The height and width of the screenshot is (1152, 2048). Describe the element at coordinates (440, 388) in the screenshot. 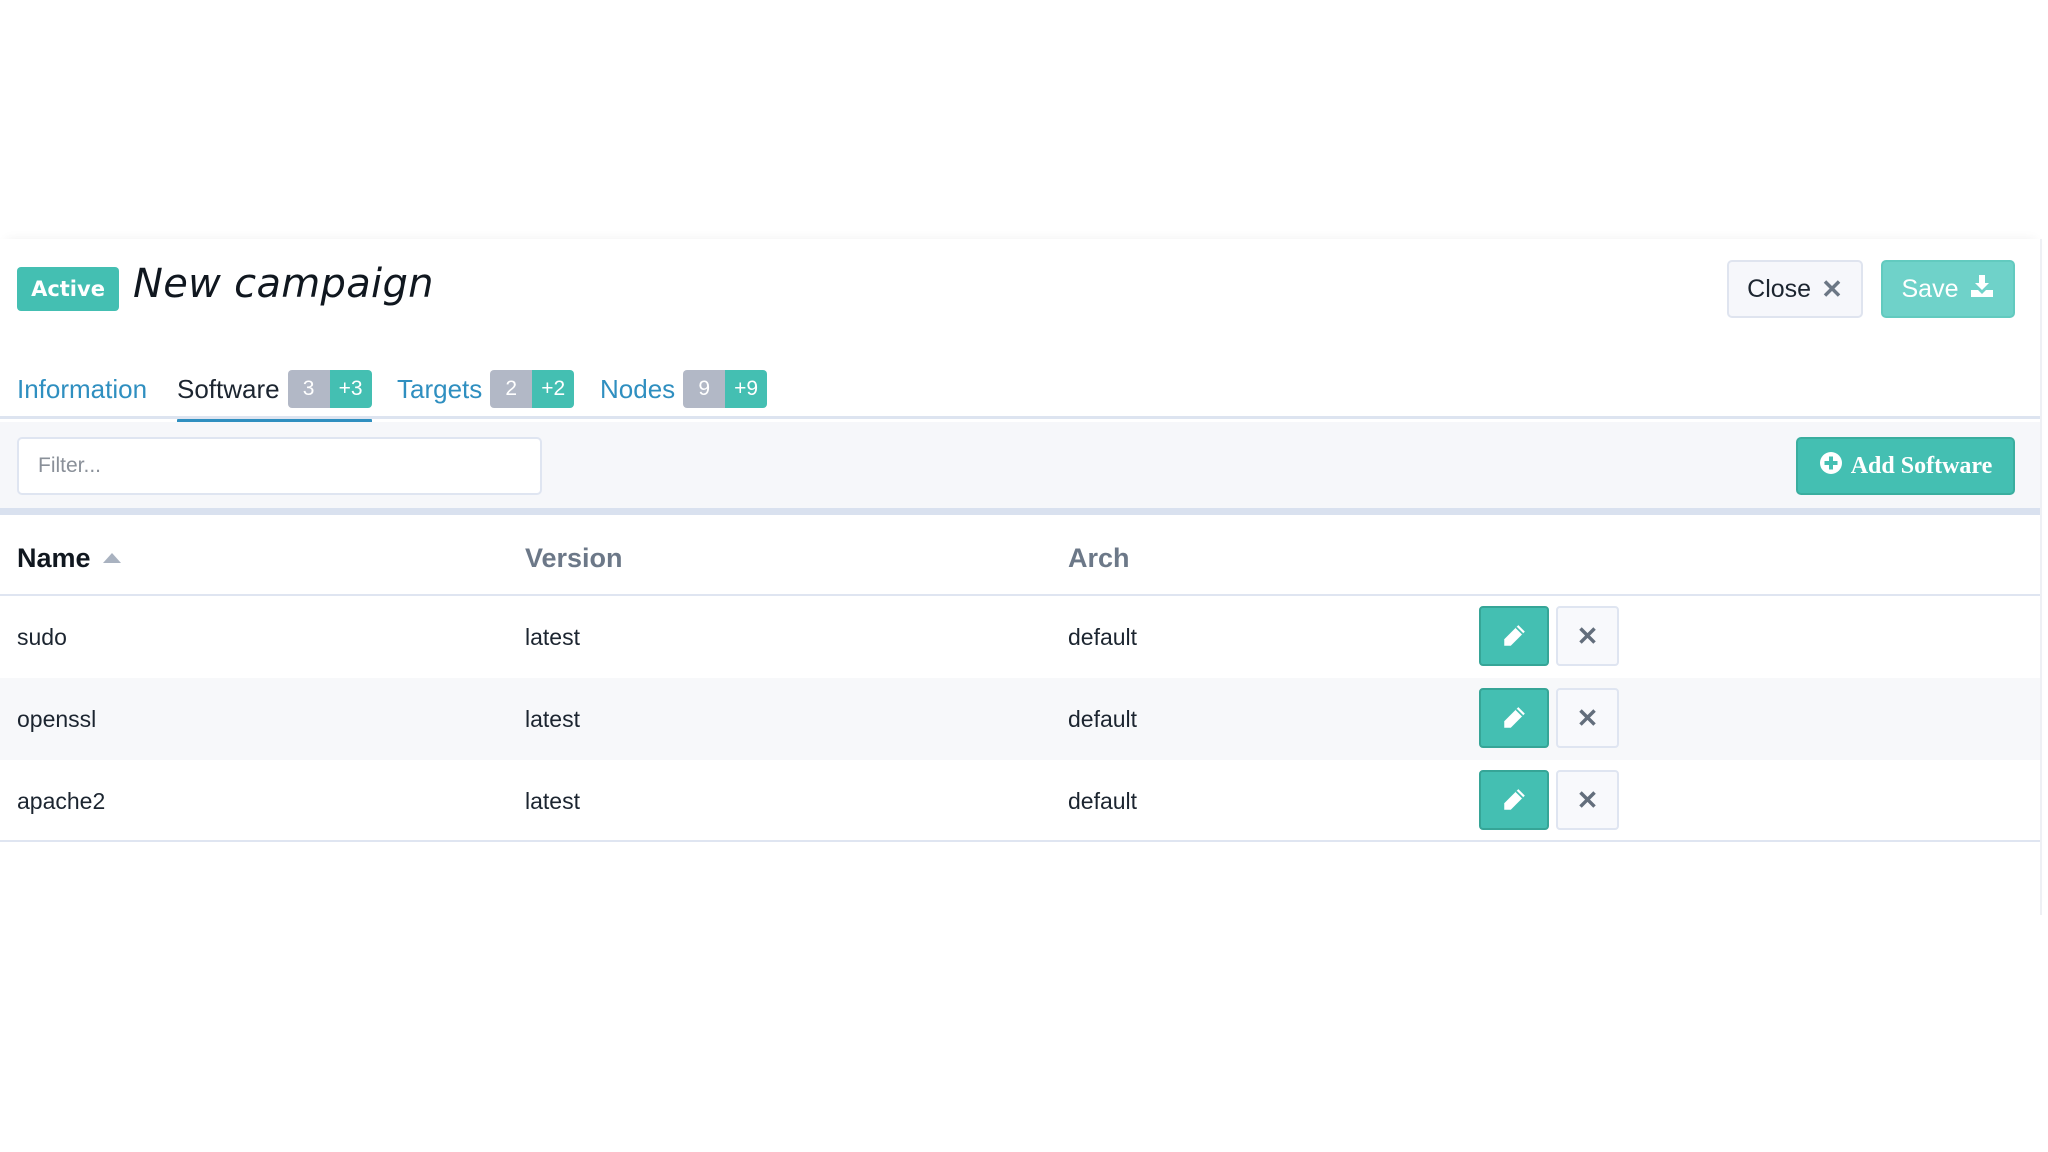

I see `tab-targets-label: Targets` at that location.